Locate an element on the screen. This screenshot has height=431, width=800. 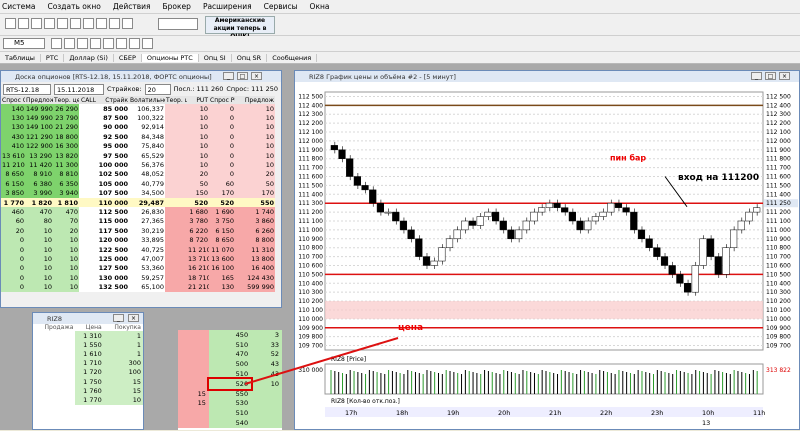
table-row: 0 10 10 125 000 47,007 13 710 13 600 13 800 is located at coordinates (138, 259).